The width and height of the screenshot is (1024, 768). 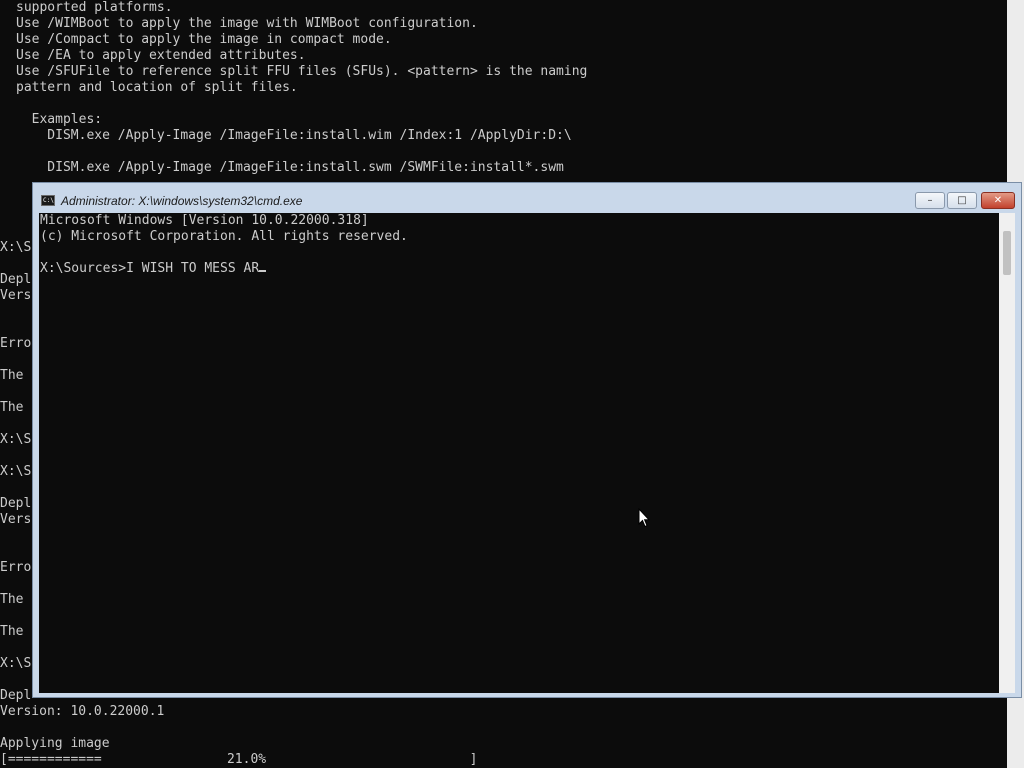 What do you see at coordinates (59, 119) in the screenshot?
I see `console-line: Examples:` at bounding box center [59, 119].